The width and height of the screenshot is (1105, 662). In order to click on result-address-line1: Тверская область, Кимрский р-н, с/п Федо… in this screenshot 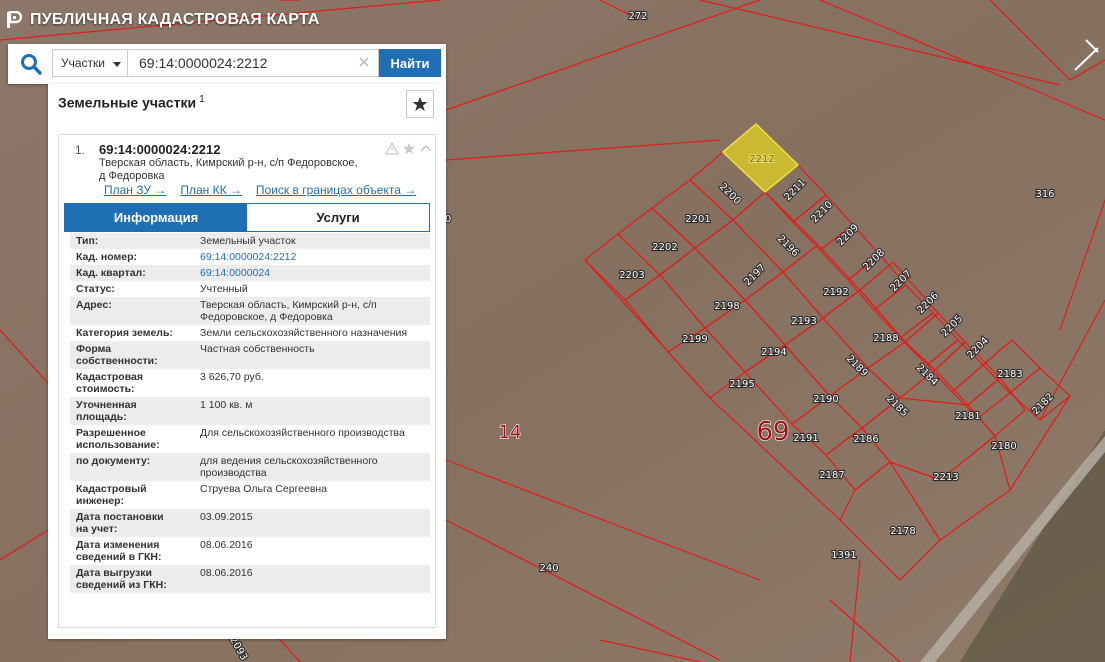, I will do `click(228, 163)`.